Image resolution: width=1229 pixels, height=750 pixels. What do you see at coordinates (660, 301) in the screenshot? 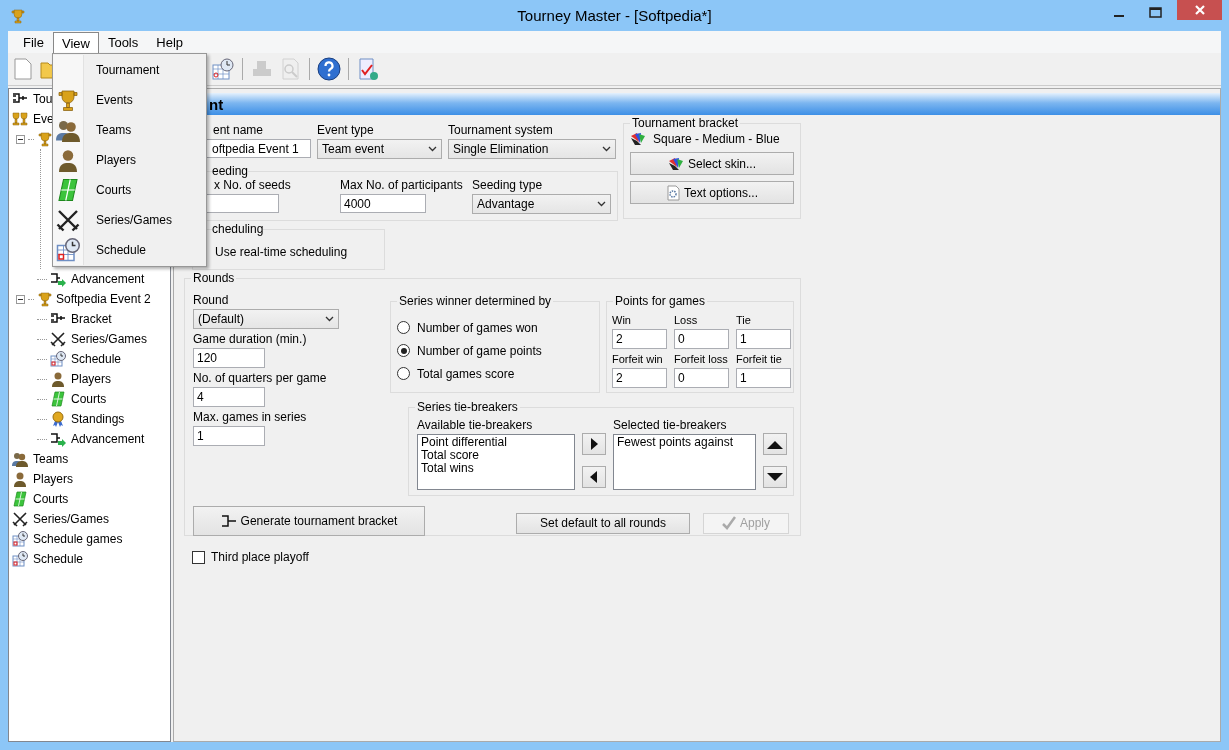
I see `group-title: Points for games` at bounding box center [660, 301].